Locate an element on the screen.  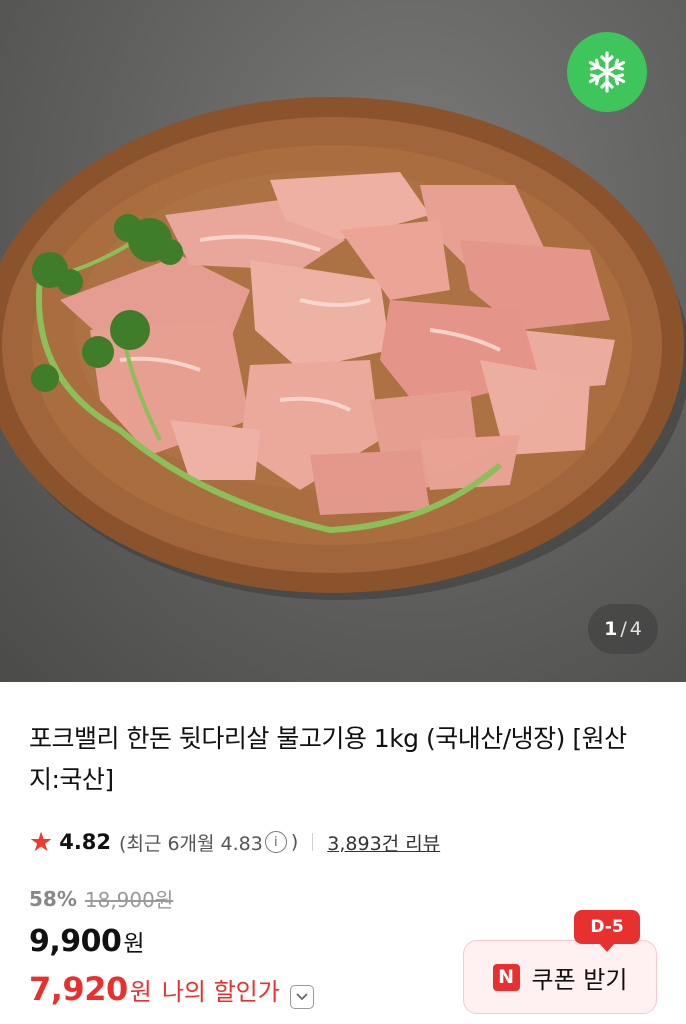
discount-rate: 58% is located at coordinates (53, 898).